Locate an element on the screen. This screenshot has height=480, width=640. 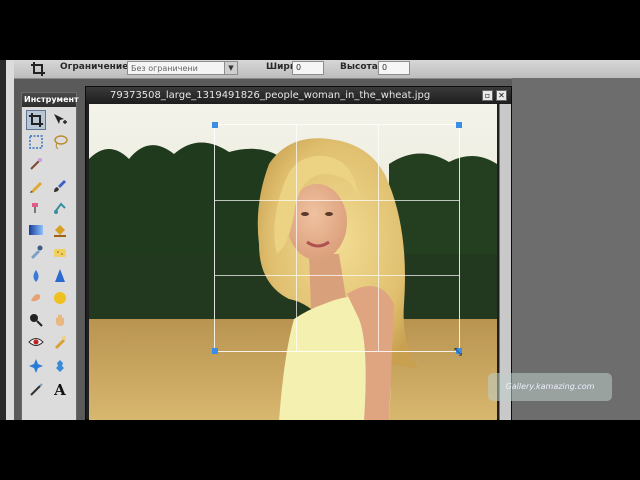
sharpen-icon is located at coordinates (60, 276).